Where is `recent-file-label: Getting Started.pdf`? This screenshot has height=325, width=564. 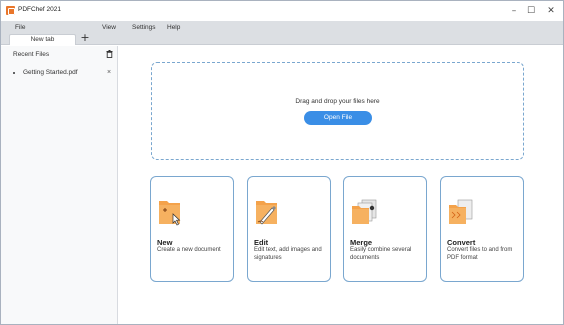 recent-file-label: Getting Started.pdf is located at coordinates (50, 72).